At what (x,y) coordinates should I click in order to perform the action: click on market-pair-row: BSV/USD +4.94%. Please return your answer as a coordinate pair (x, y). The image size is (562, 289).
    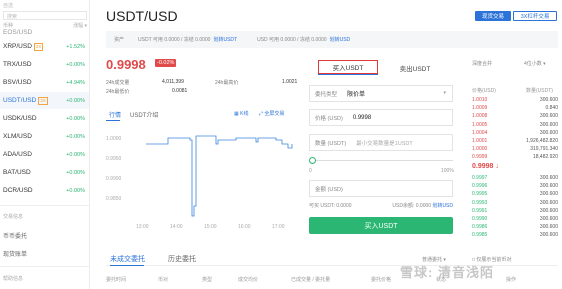
    Looking at the image, I should click on (44, 82).